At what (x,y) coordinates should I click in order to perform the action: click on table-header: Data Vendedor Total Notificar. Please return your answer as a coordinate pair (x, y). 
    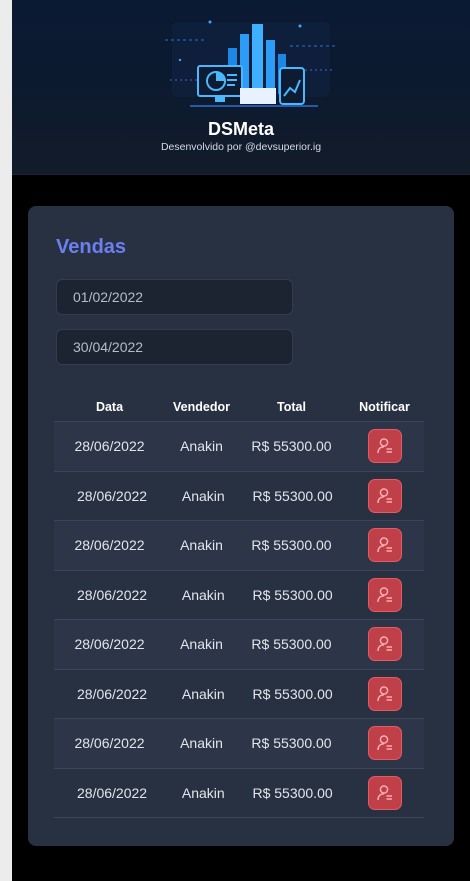
    Looking at the image, I should click on (239, 407).